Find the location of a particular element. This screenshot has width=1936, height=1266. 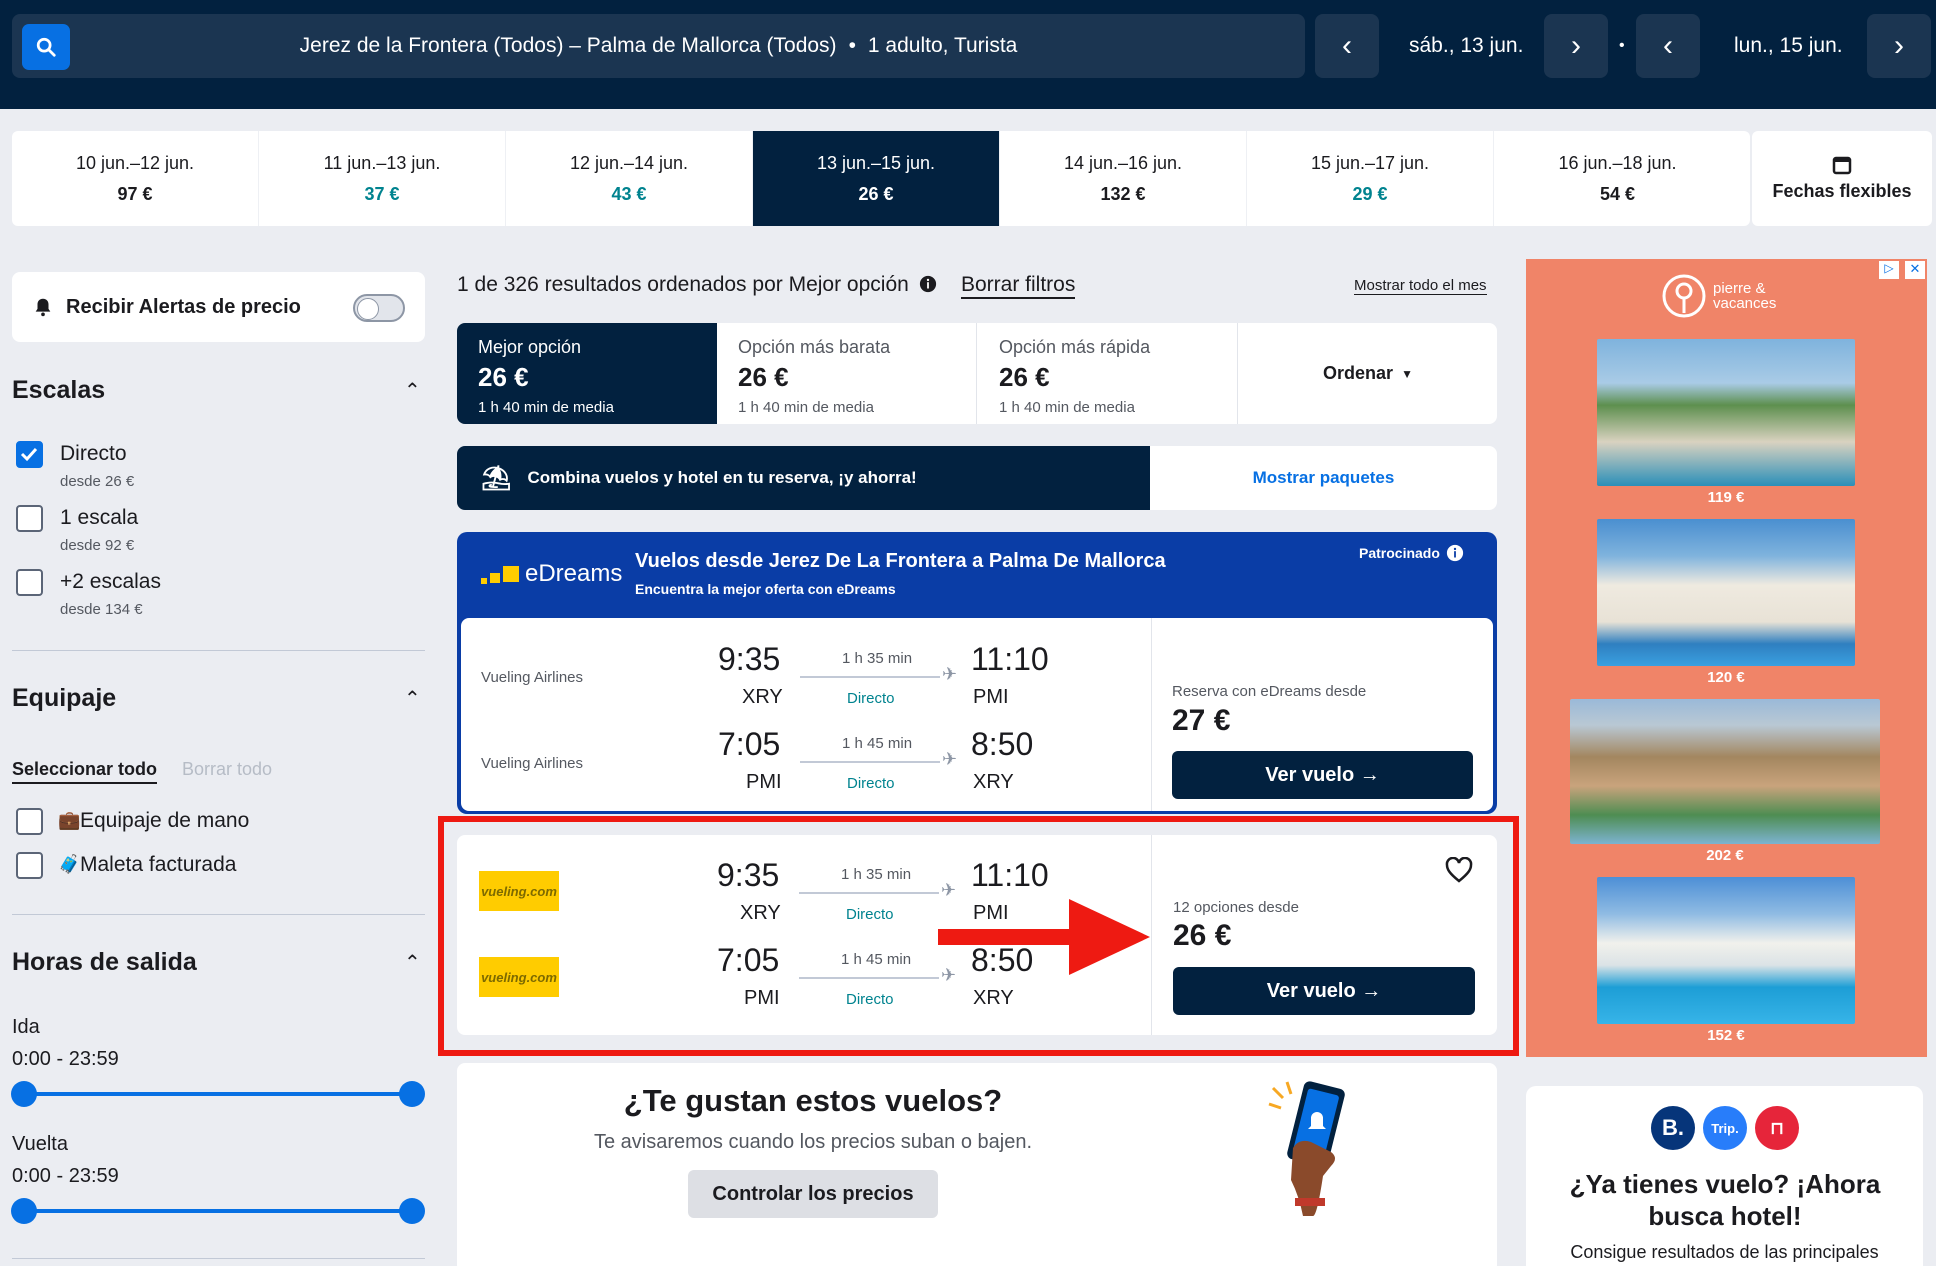

chevron-right-icon: › is located at coordinates (1576, 45).